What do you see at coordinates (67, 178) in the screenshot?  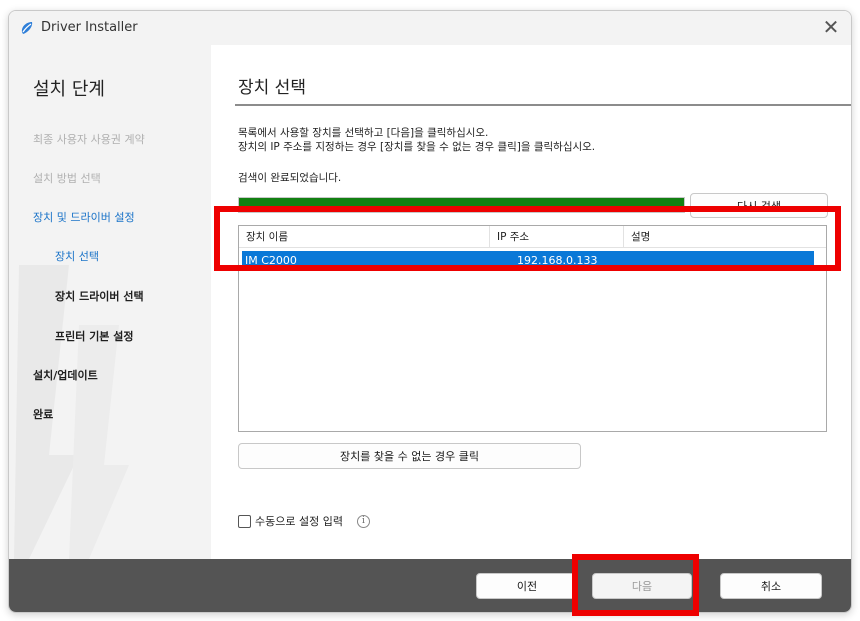 I see `step-install-method: 설치 방법 선택` at bounding box center [67, 178].